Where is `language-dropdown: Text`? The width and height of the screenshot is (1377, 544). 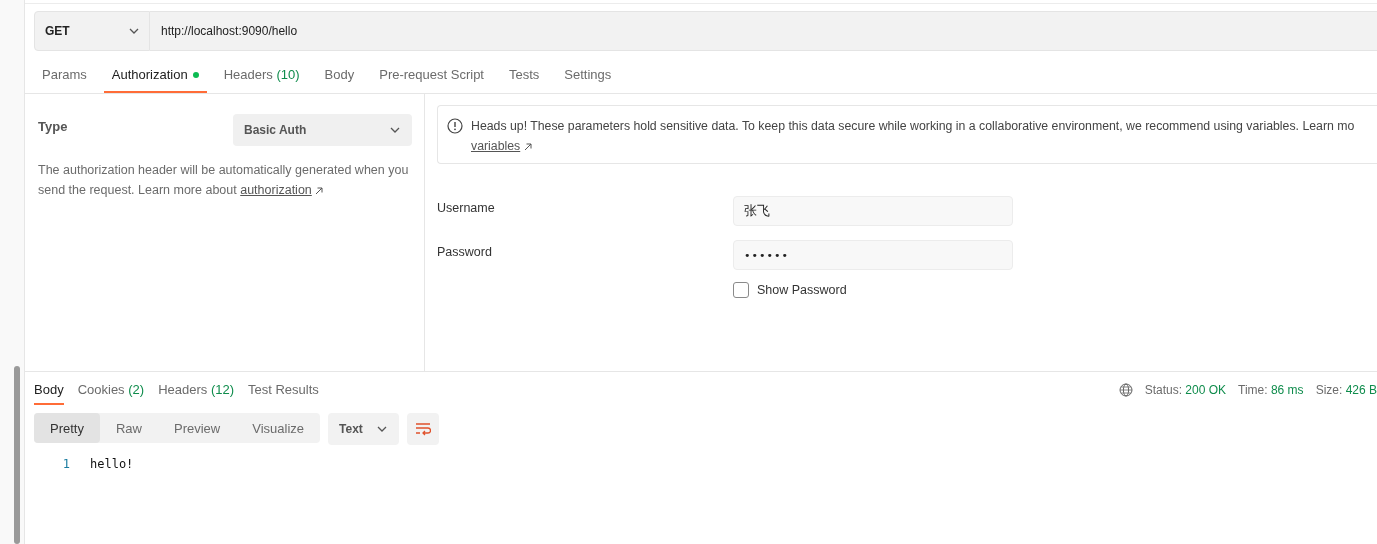
language-dropdown: Text is located at coordinates (364, 429).